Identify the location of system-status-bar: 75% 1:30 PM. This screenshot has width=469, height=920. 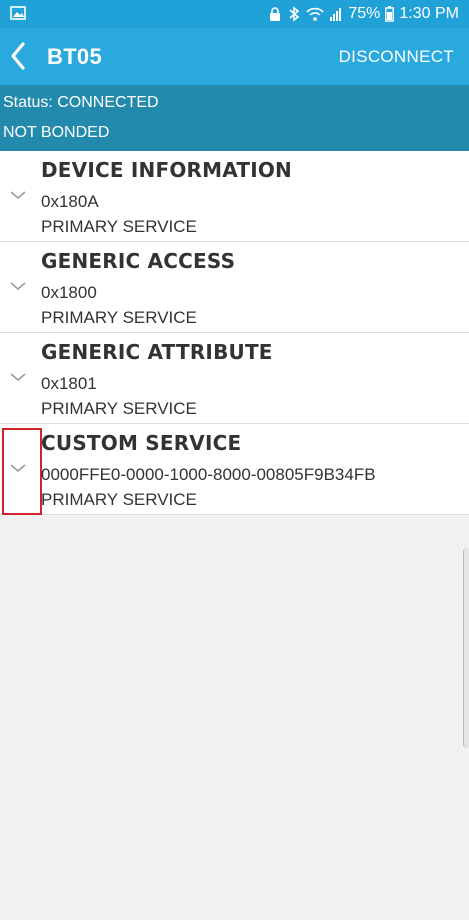
(234, 14).